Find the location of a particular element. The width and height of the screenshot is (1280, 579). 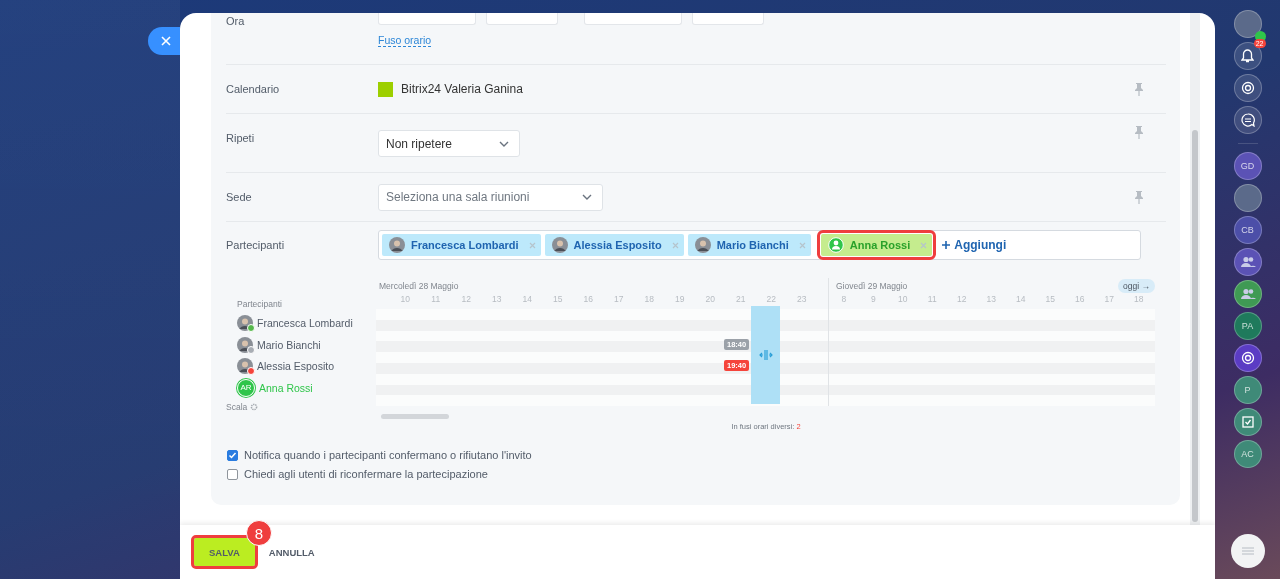

resize-icon is located at coordinates (765, 355).